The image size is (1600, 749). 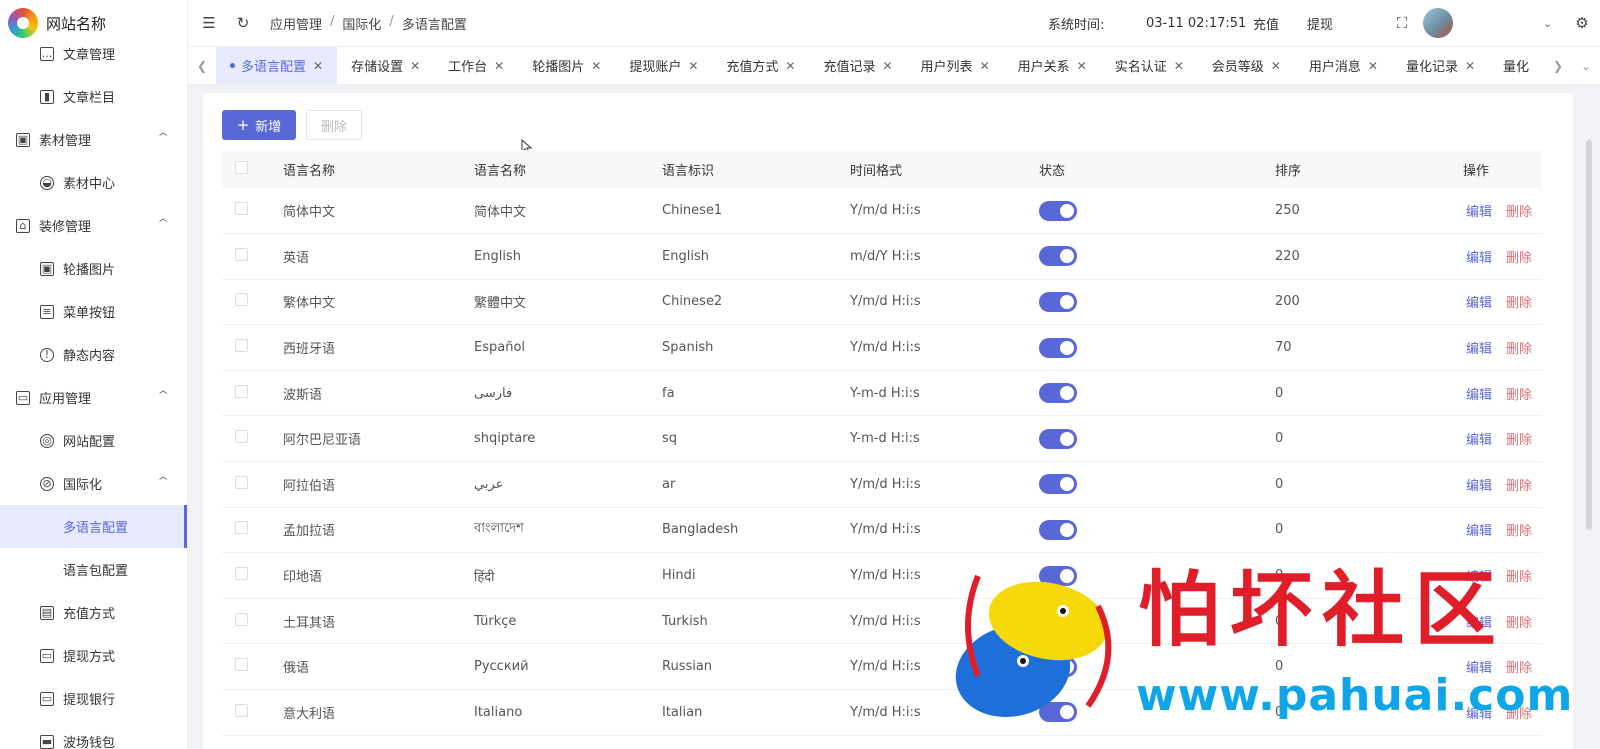 I want to click on sidebar-item: 多语言配置, so click(x=93, y=526).